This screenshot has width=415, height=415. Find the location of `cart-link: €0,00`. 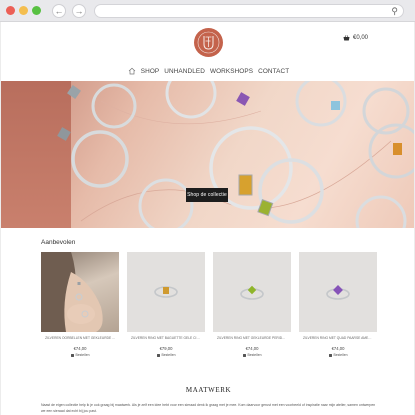

cart-link: €0,00 is located at coordinates (355, 38).